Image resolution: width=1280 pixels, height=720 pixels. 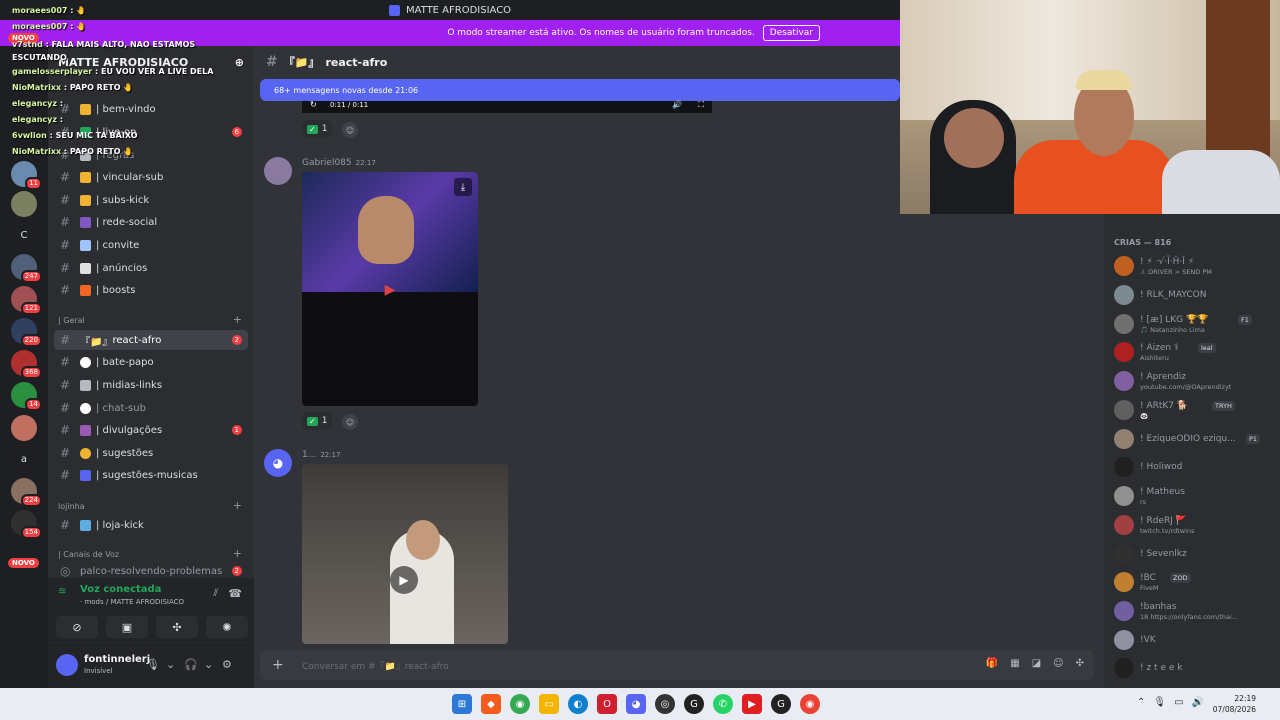 What do you see at coordinates (462, 704) in the screenshot?
I see `start-icon: ⊞` at bounding box center [462, 704].